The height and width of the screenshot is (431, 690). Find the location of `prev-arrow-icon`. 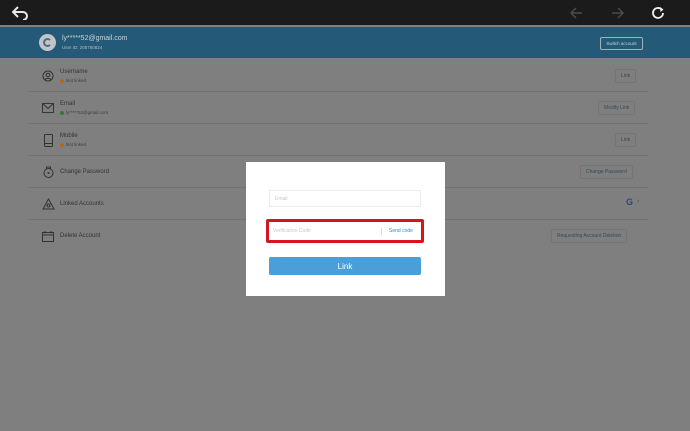

prev-arrow-icon is located at coordinates (576, 13).